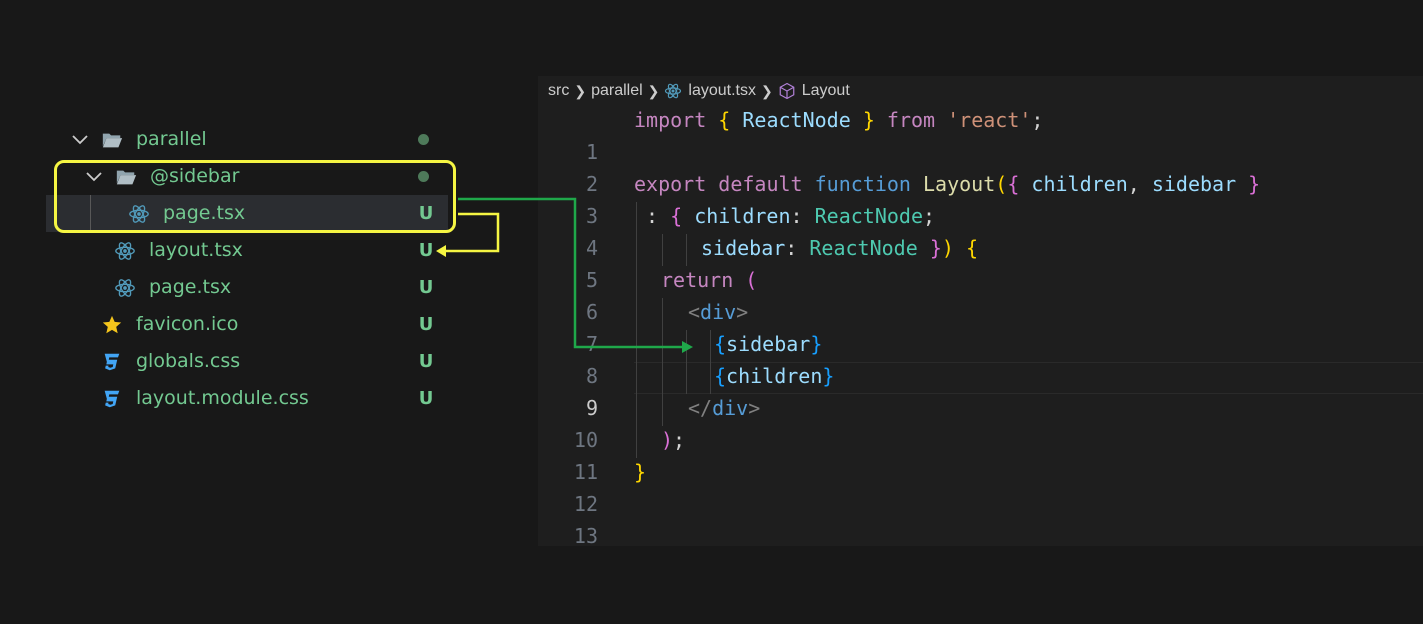 The image size is (1423, 624). I want to click on tree-item-label: page.tsx, so click(190, 287).